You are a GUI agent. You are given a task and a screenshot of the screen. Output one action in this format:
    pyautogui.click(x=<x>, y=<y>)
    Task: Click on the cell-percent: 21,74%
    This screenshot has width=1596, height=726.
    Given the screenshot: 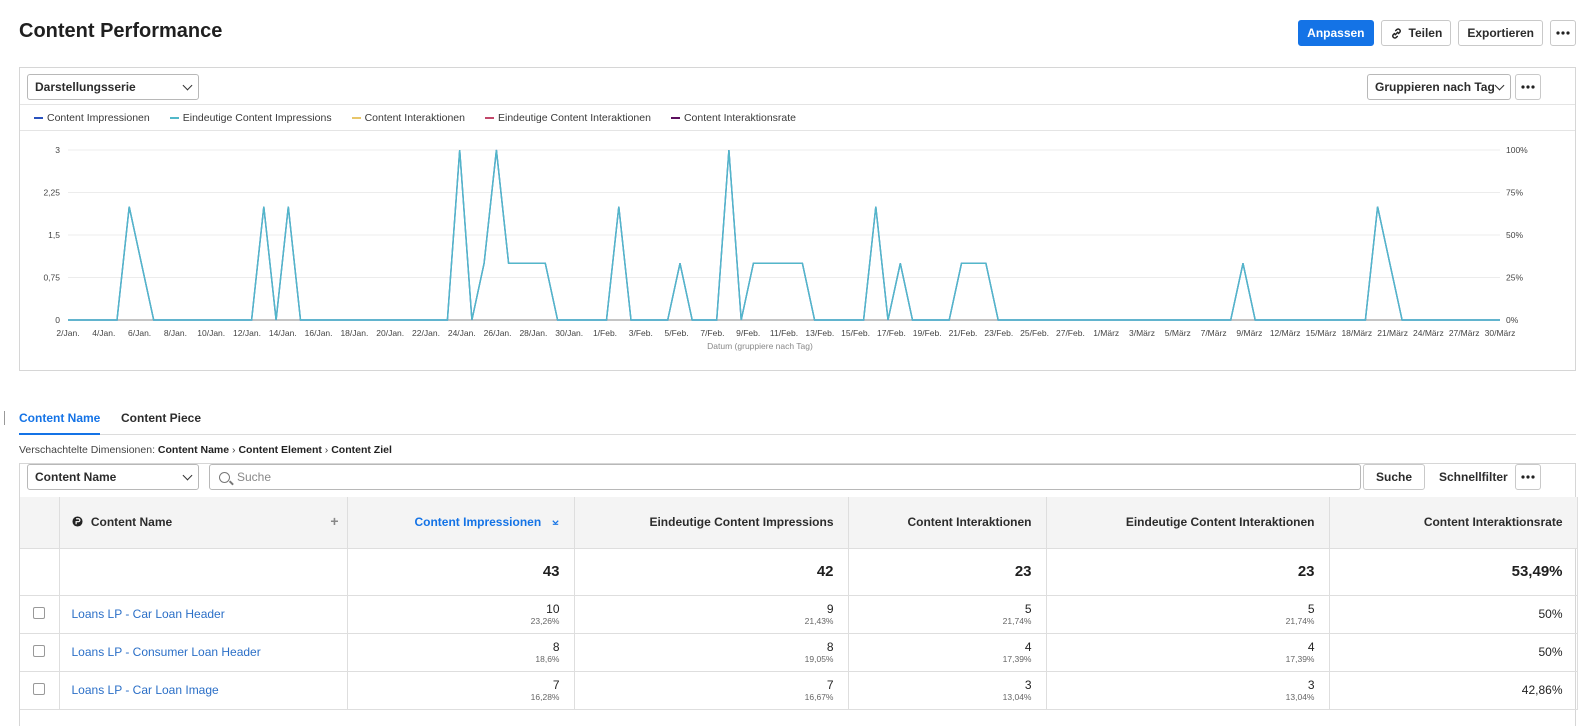 What is the action you would take?
    pyautogui.click(x=1017, y=620)
    